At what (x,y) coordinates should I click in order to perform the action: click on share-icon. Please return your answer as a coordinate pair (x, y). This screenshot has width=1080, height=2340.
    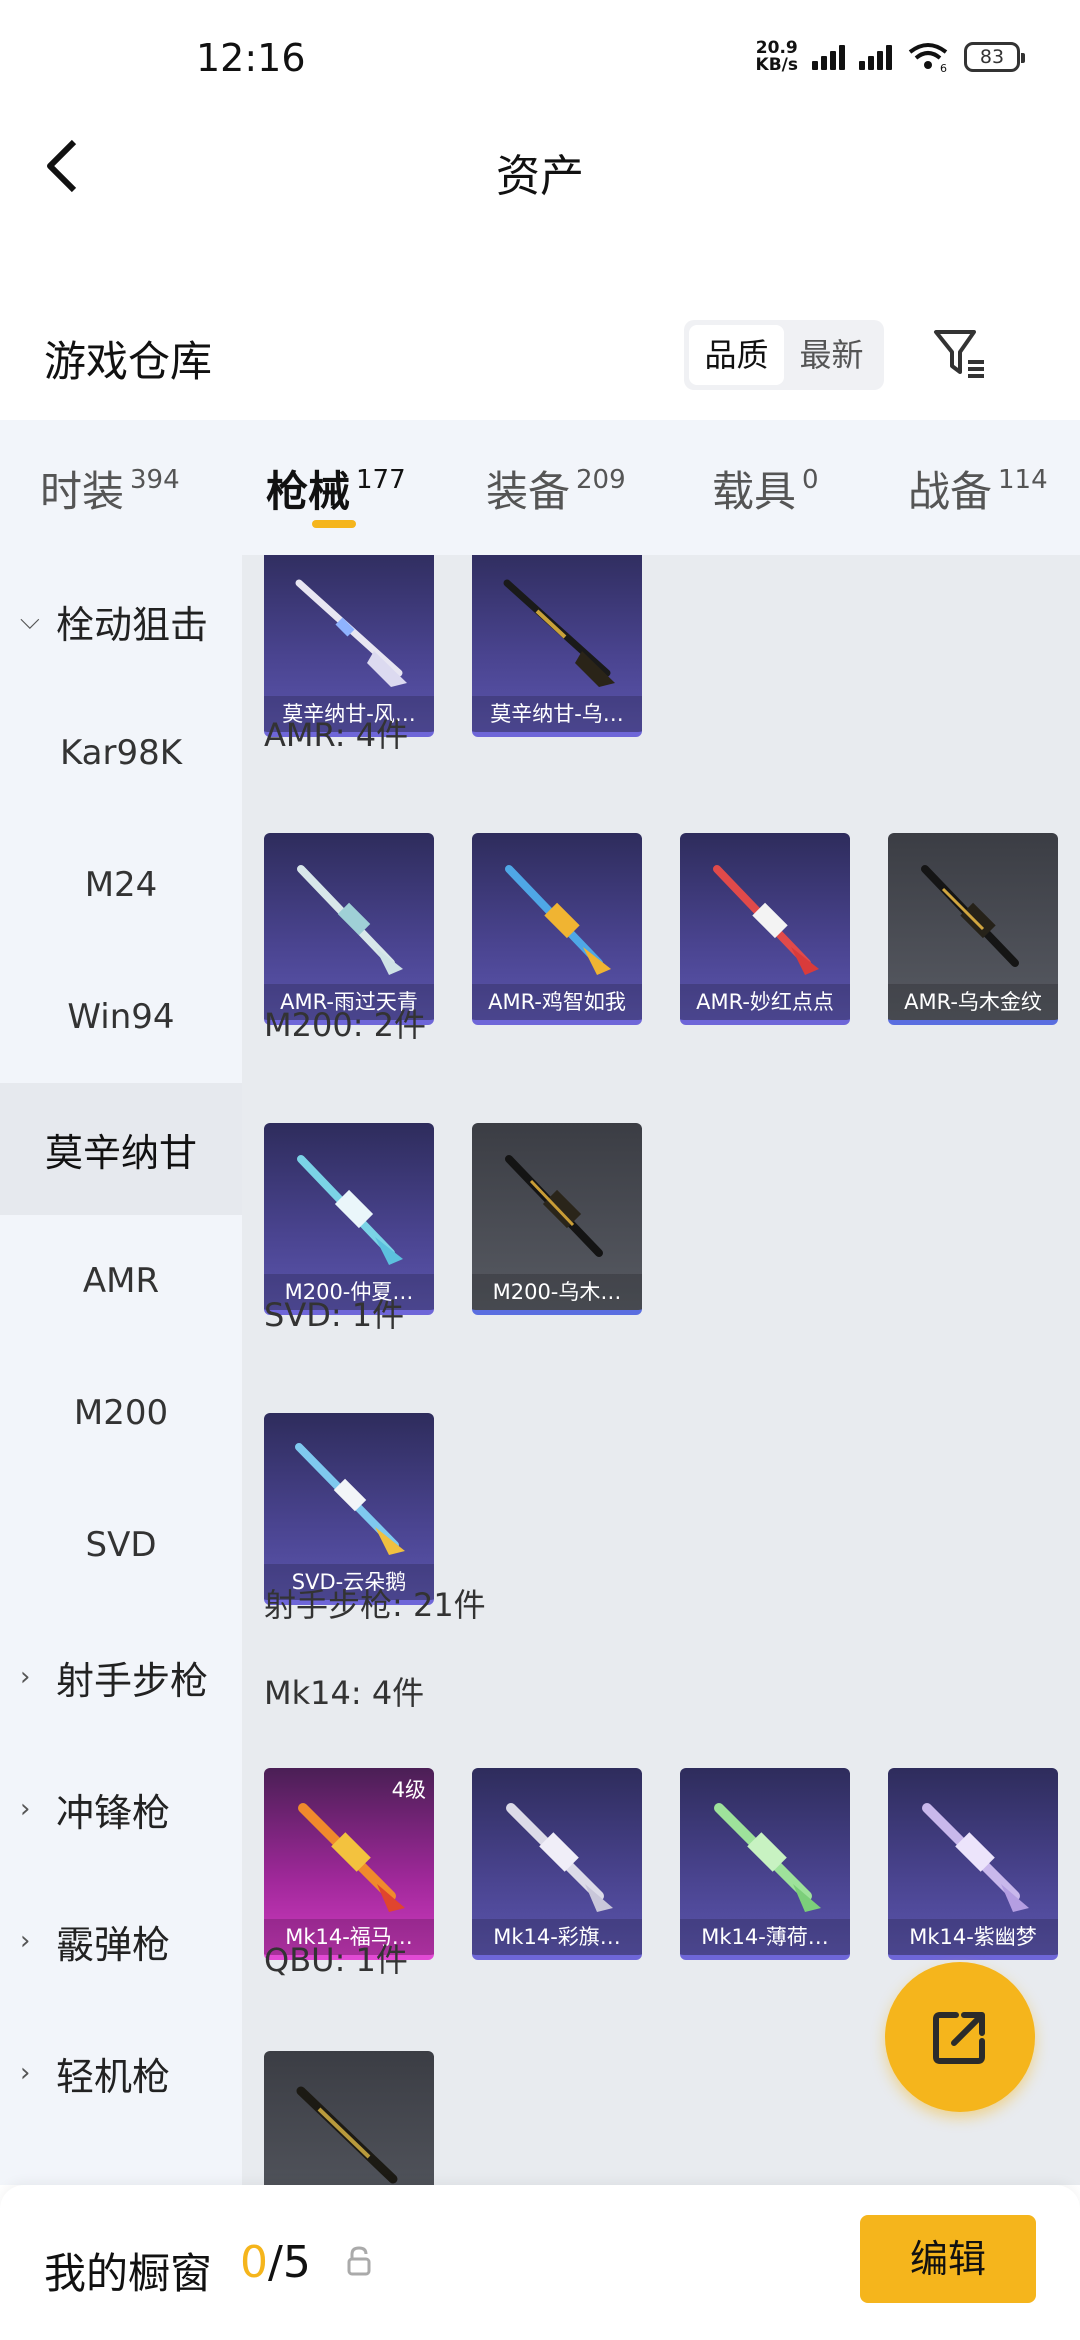
    Looking at the image, I should click on (959, 2038).